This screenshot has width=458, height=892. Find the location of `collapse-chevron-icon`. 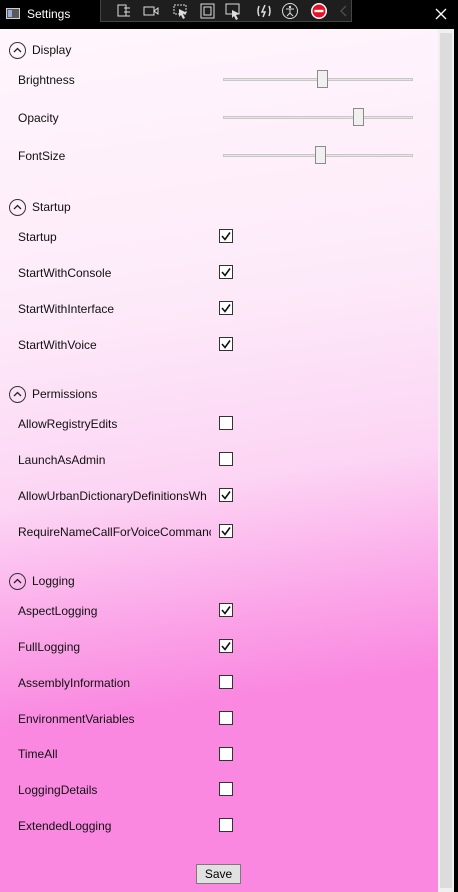

collapse-chevron-icon is located at coordinates (344, 11).